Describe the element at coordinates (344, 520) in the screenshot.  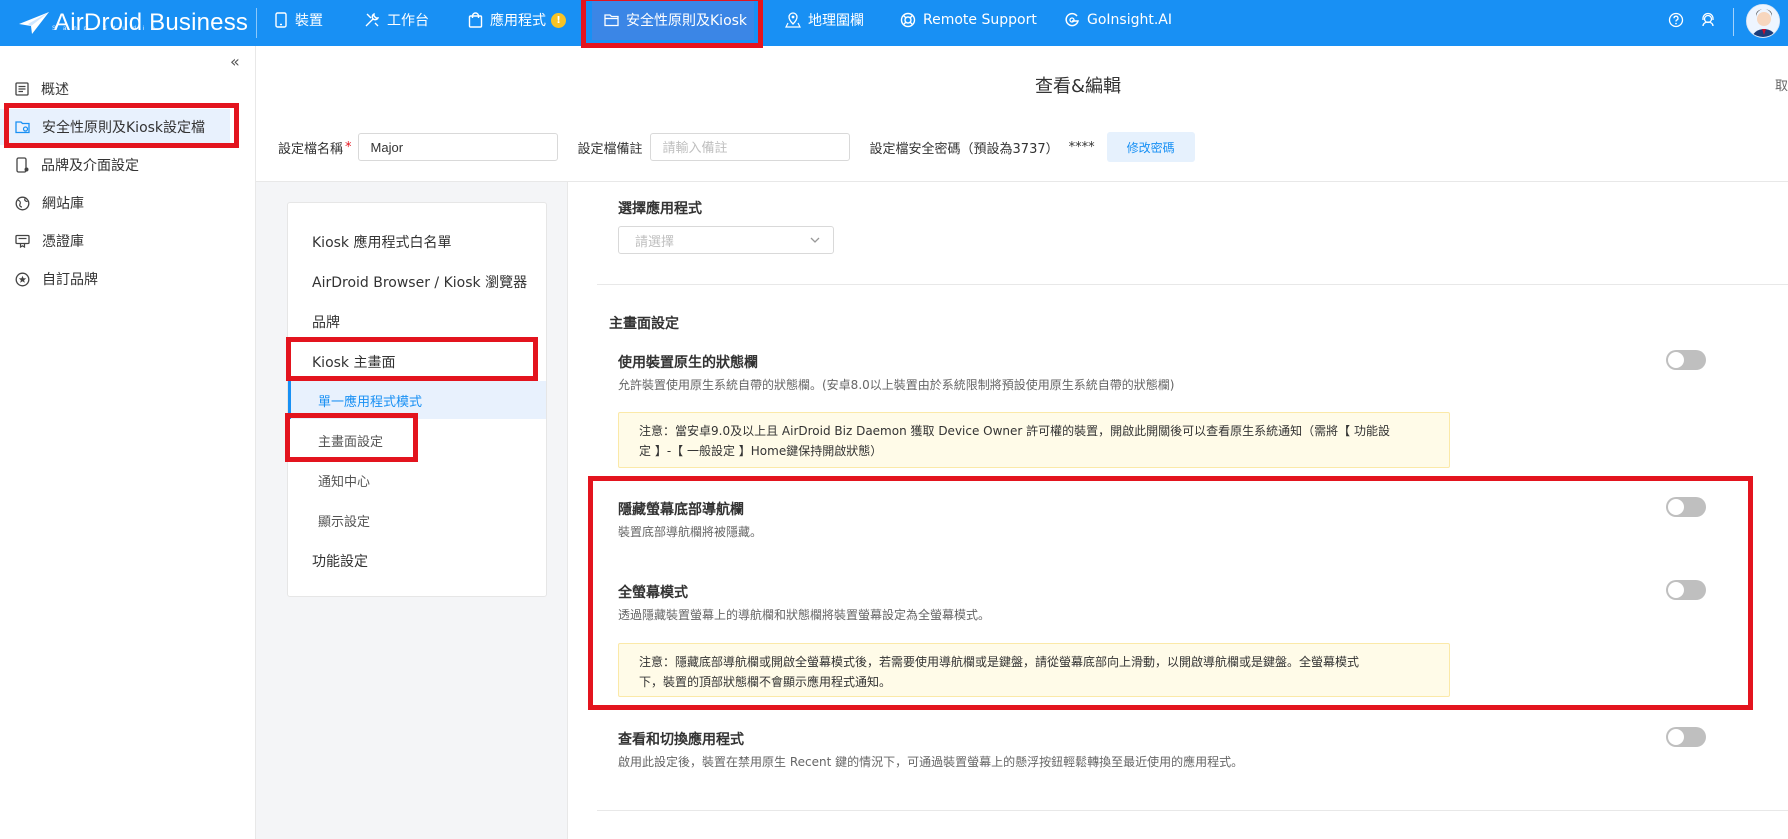
I see `menu-subitem-display-settings: 顯示設定` at that location.